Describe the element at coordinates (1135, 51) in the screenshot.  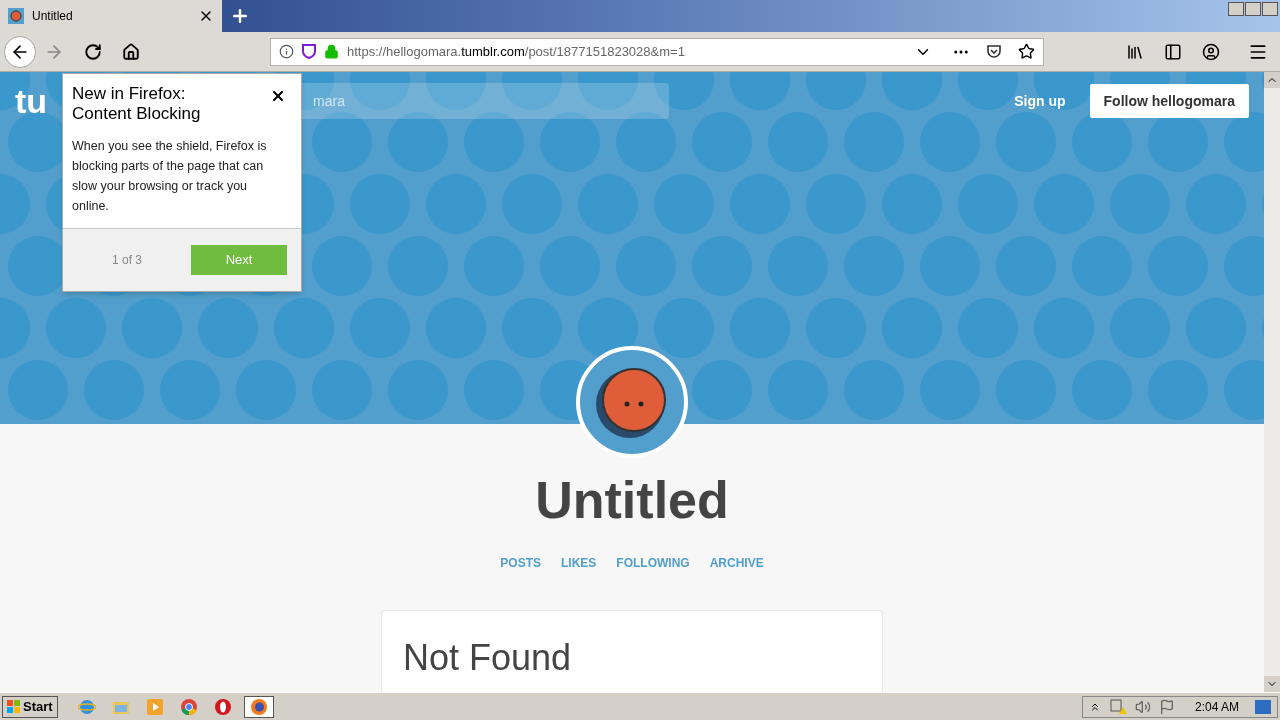
I see `library-icon` at that location.